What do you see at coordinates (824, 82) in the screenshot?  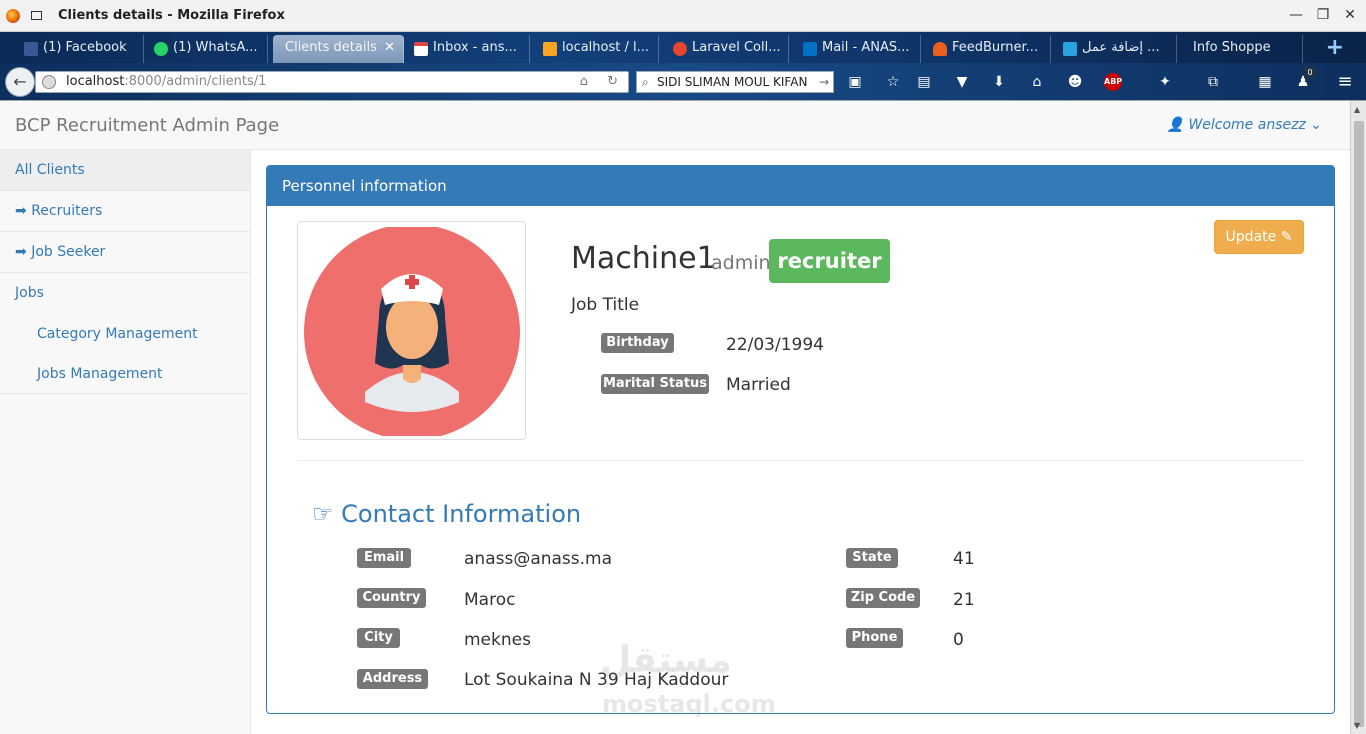 I see `search-go-icon: →` at bounding box center [824, 82].